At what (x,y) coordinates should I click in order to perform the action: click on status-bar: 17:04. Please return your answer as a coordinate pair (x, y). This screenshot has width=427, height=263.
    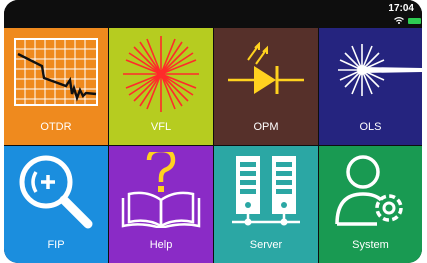
    Looking at the image, I should click on (213, 13).